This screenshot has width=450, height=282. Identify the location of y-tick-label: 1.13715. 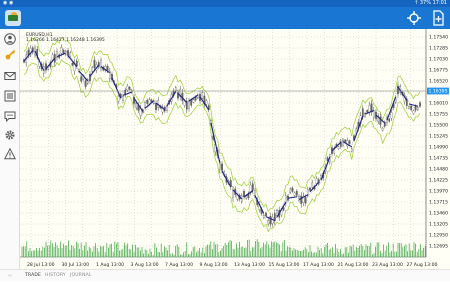
(438, 203).